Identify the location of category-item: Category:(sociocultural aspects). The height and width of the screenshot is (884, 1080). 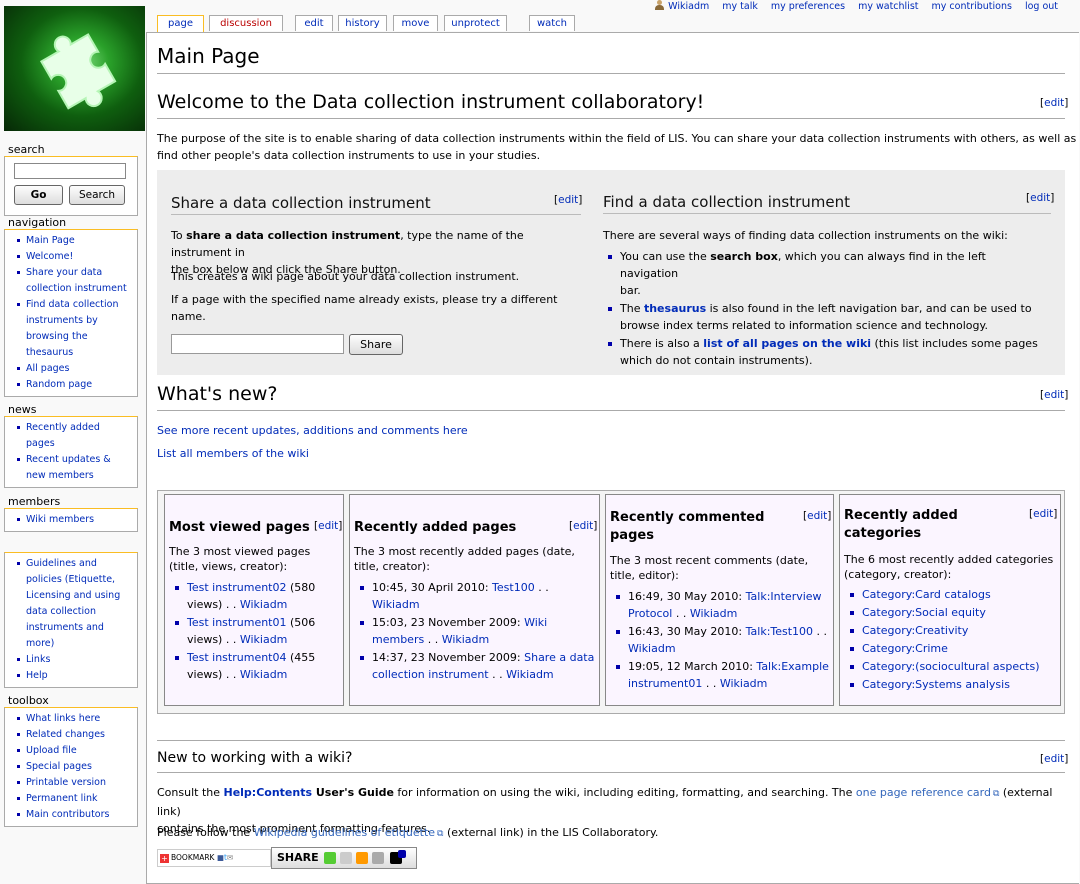
(951, 666).